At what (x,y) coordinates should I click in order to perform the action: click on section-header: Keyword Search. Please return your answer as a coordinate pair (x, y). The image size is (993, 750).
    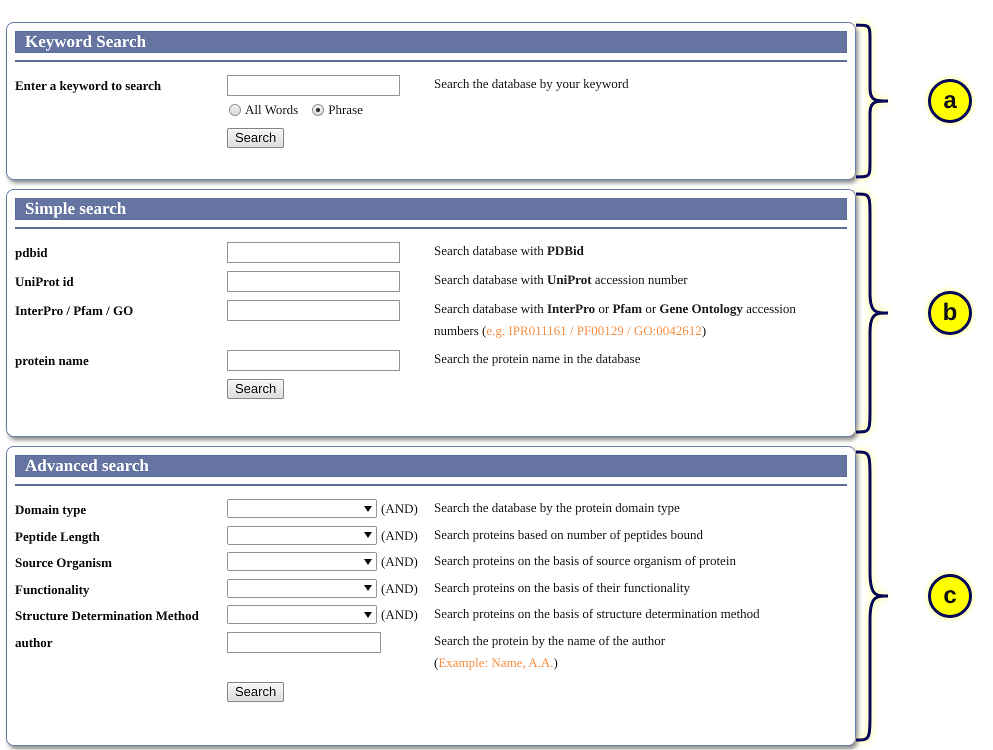
    Looking at the image, I should click on (431, 42).